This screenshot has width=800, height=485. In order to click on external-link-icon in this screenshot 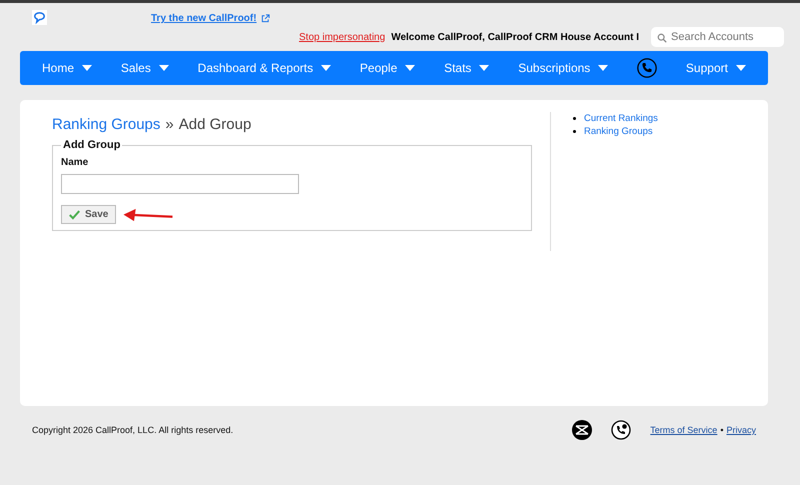, I will do `click(265, 18)`.